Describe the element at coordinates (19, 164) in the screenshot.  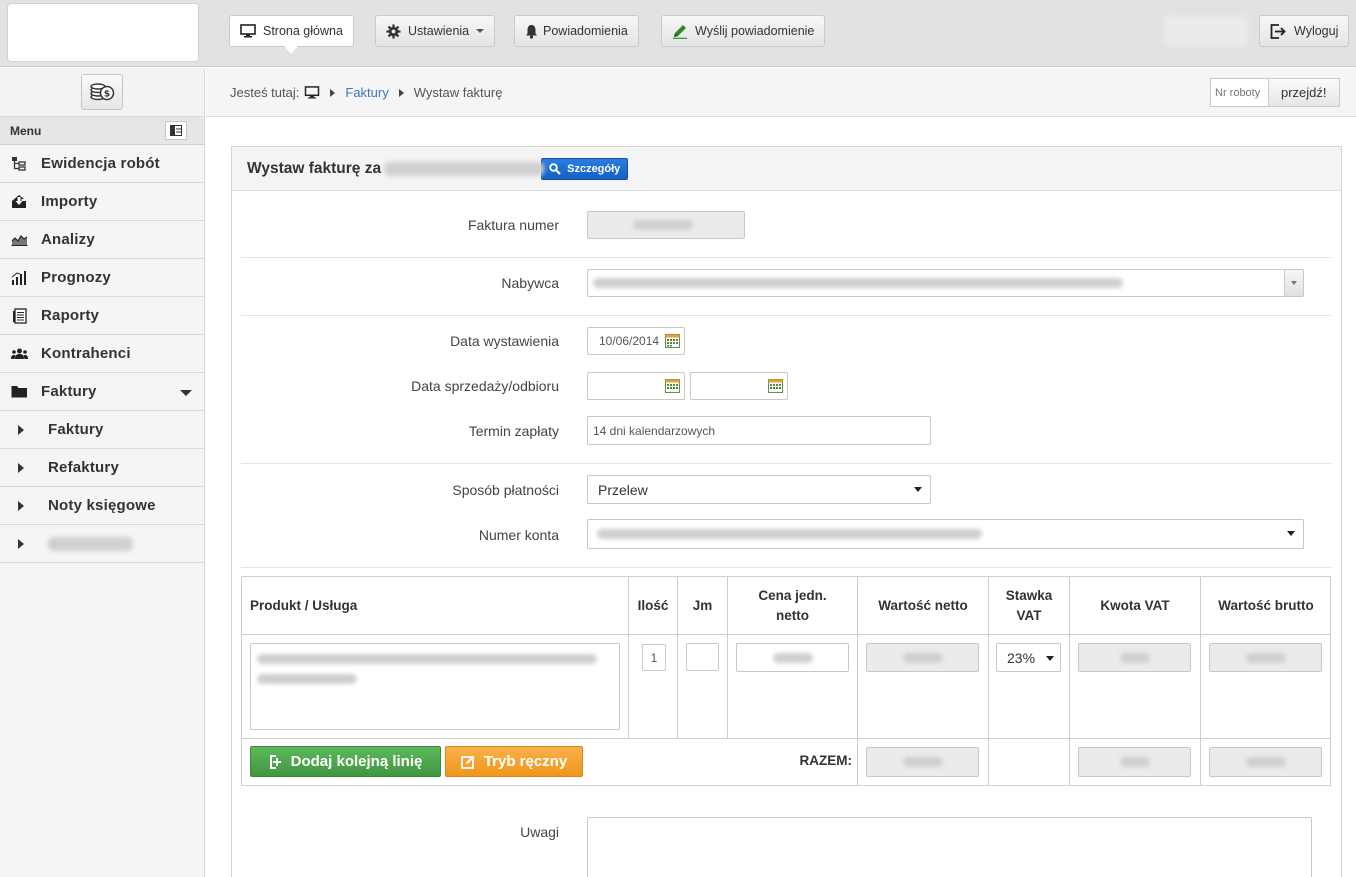
I see `flowchart-icon` at that location.